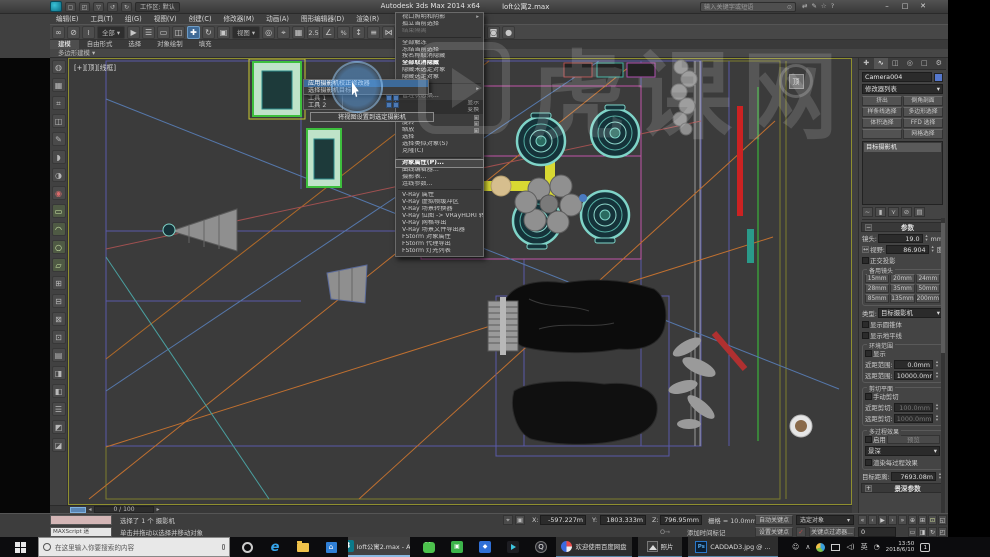  I want to click on context-menu-item: 选择, so click(439, 137).